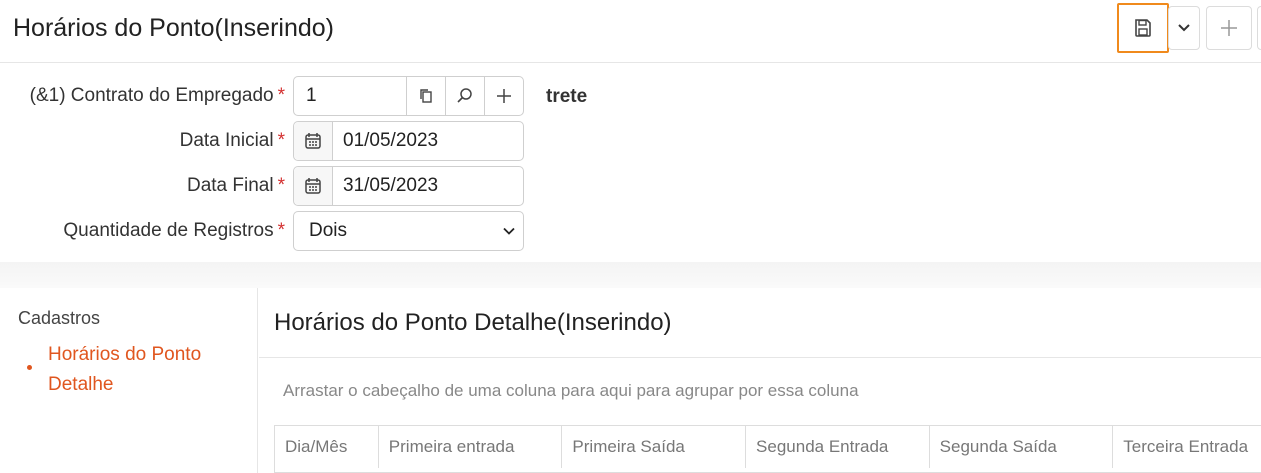 The width and height of the screenshot is (1261, 473). I want to click on start-date-calendar-button, so click(313, 141).